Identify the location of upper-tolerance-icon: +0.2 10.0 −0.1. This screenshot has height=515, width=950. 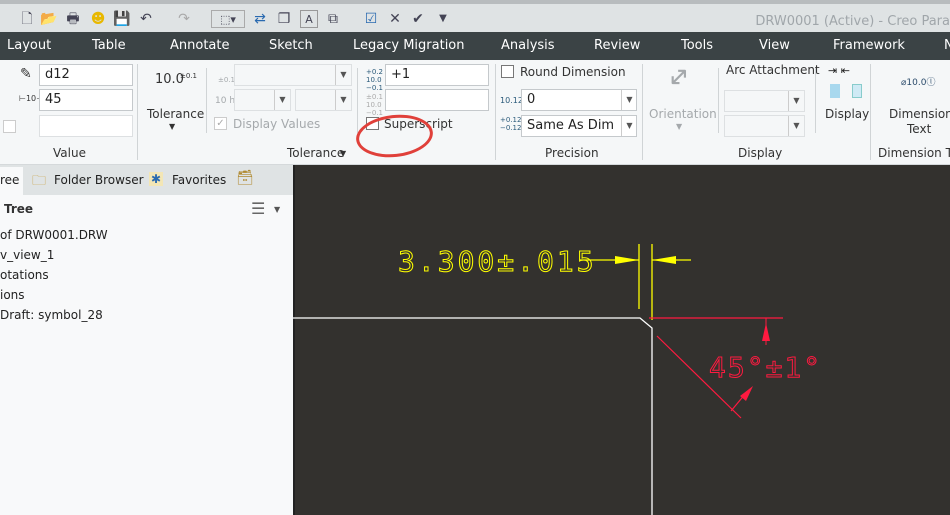
(374, 80).